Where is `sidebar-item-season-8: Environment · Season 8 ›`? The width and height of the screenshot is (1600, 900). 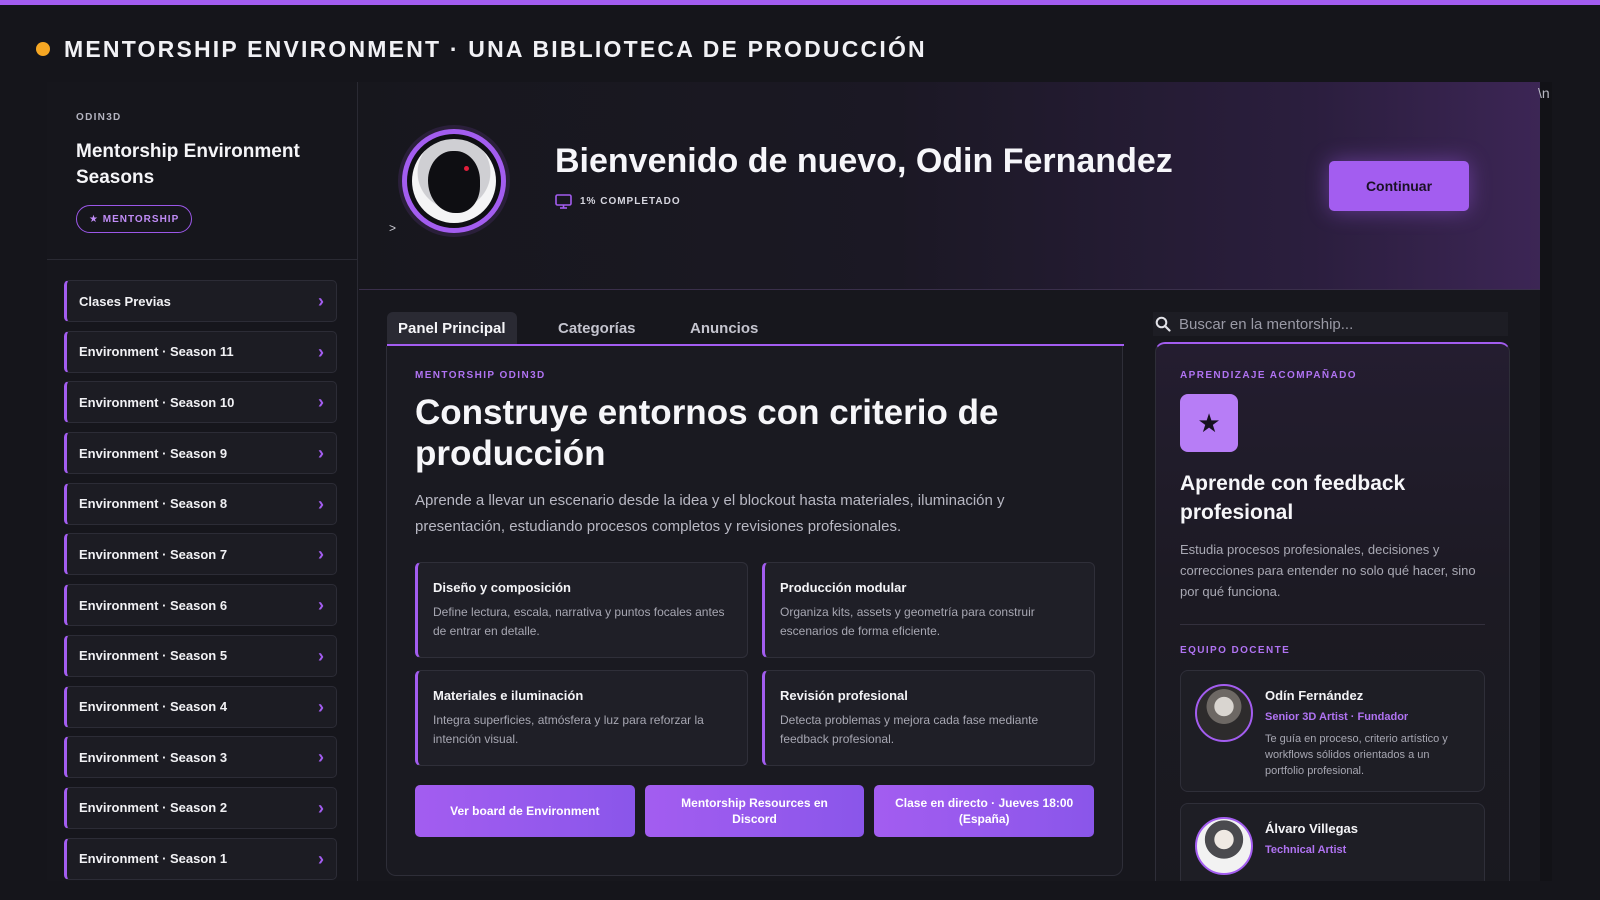 sidebar-item-season-8: Environment · Season 8 › is located at coordinates (200, 503).